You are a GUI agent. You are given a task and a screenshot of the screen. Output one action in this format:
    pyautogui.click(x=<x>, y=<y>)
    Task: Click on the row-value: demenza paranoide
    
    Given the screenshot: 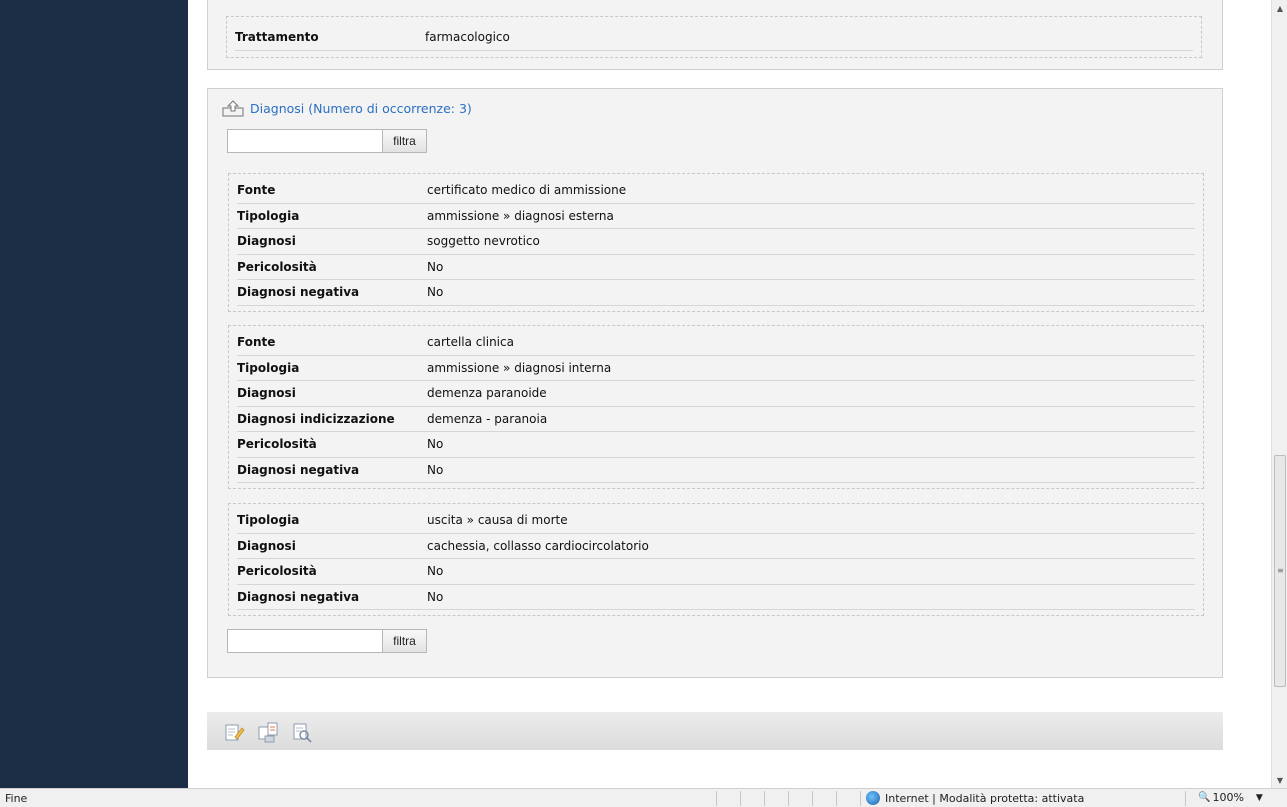 What is the action you would take?
    pyautogui.click(x=487, y=393)
    